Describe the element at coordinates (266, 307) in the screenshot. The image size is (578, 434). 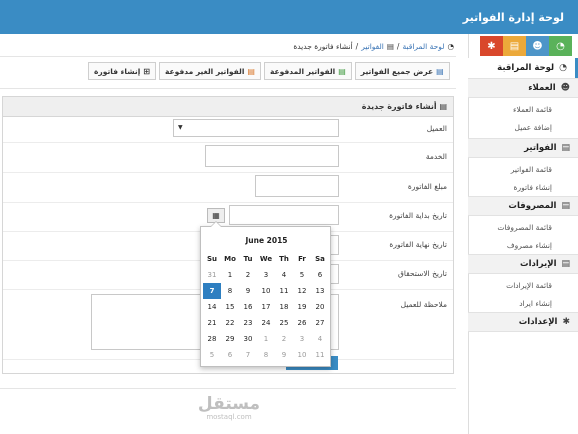
I see `calendar-day: 17` at that location.